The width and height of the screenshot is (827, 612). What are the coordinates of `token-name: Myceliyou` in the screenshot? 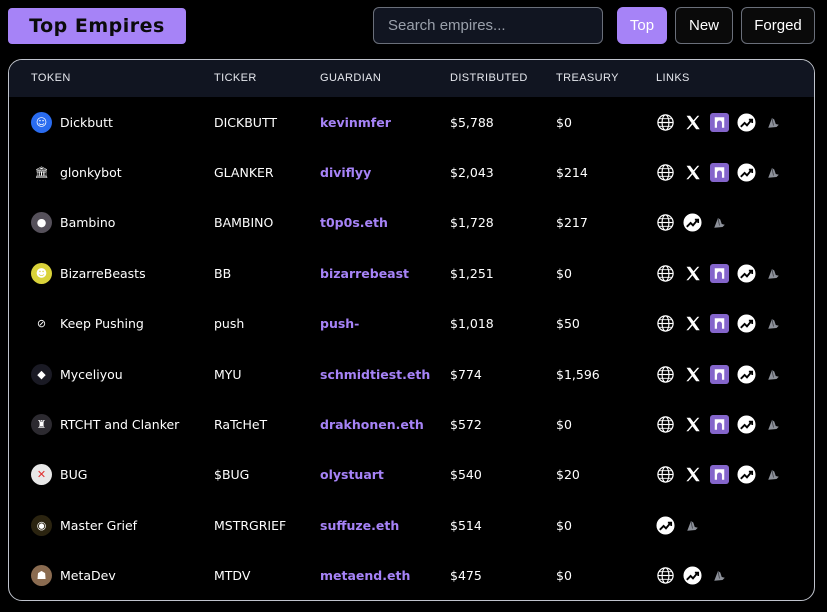 It's located at (91, 374).